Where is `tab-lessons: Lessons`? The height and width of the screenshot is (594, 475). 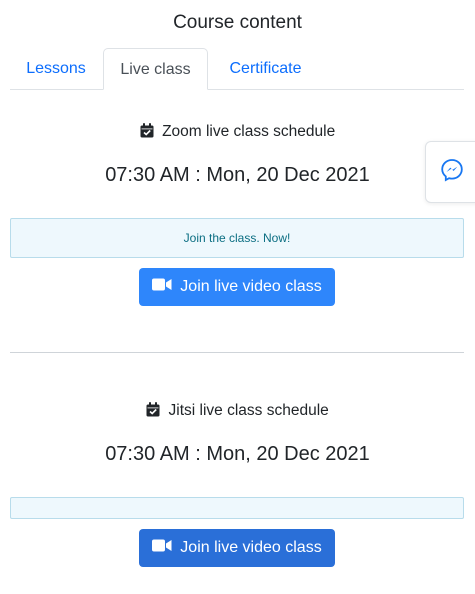 tab-lessons: Lessons is located at coordinates (56, 69).